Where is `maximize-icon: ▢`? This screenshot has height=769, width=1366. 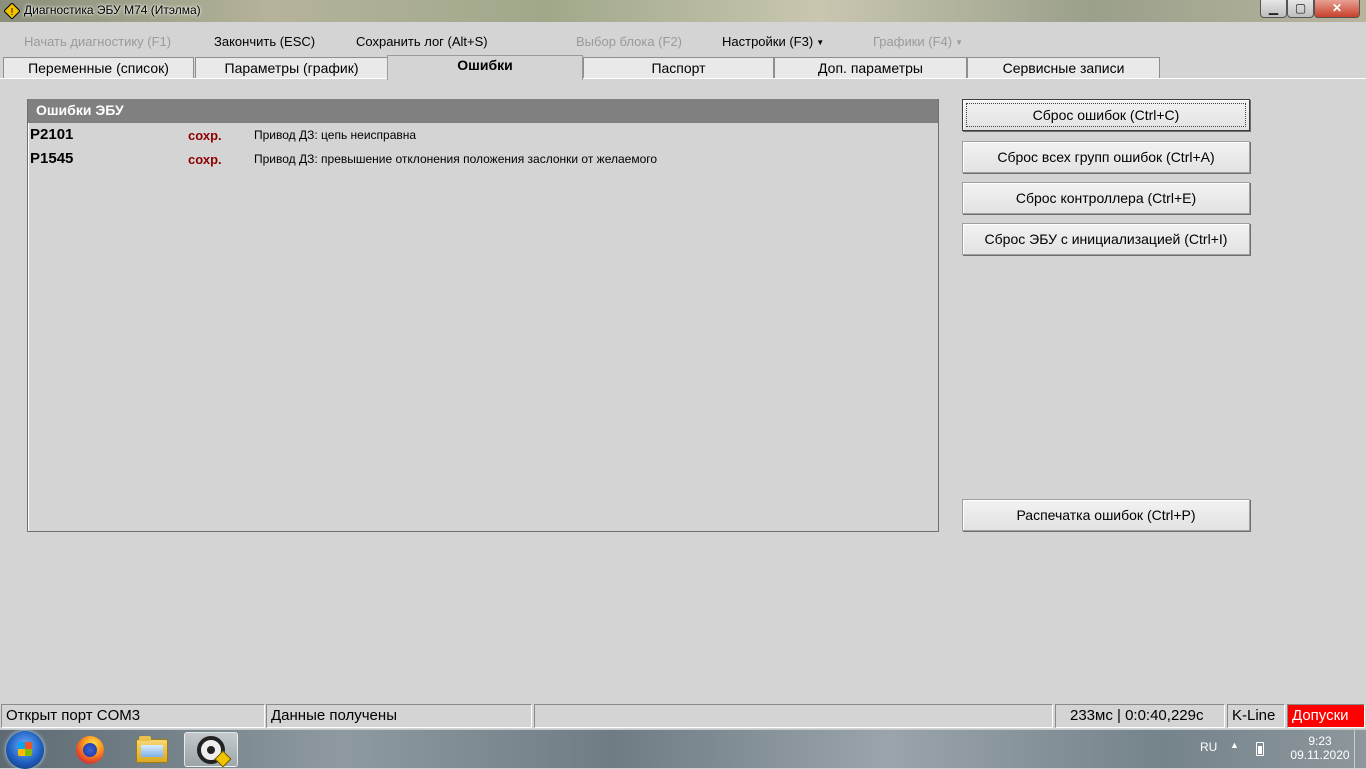 maximize-icon: ▢ is located at coordinates (1300, 8).